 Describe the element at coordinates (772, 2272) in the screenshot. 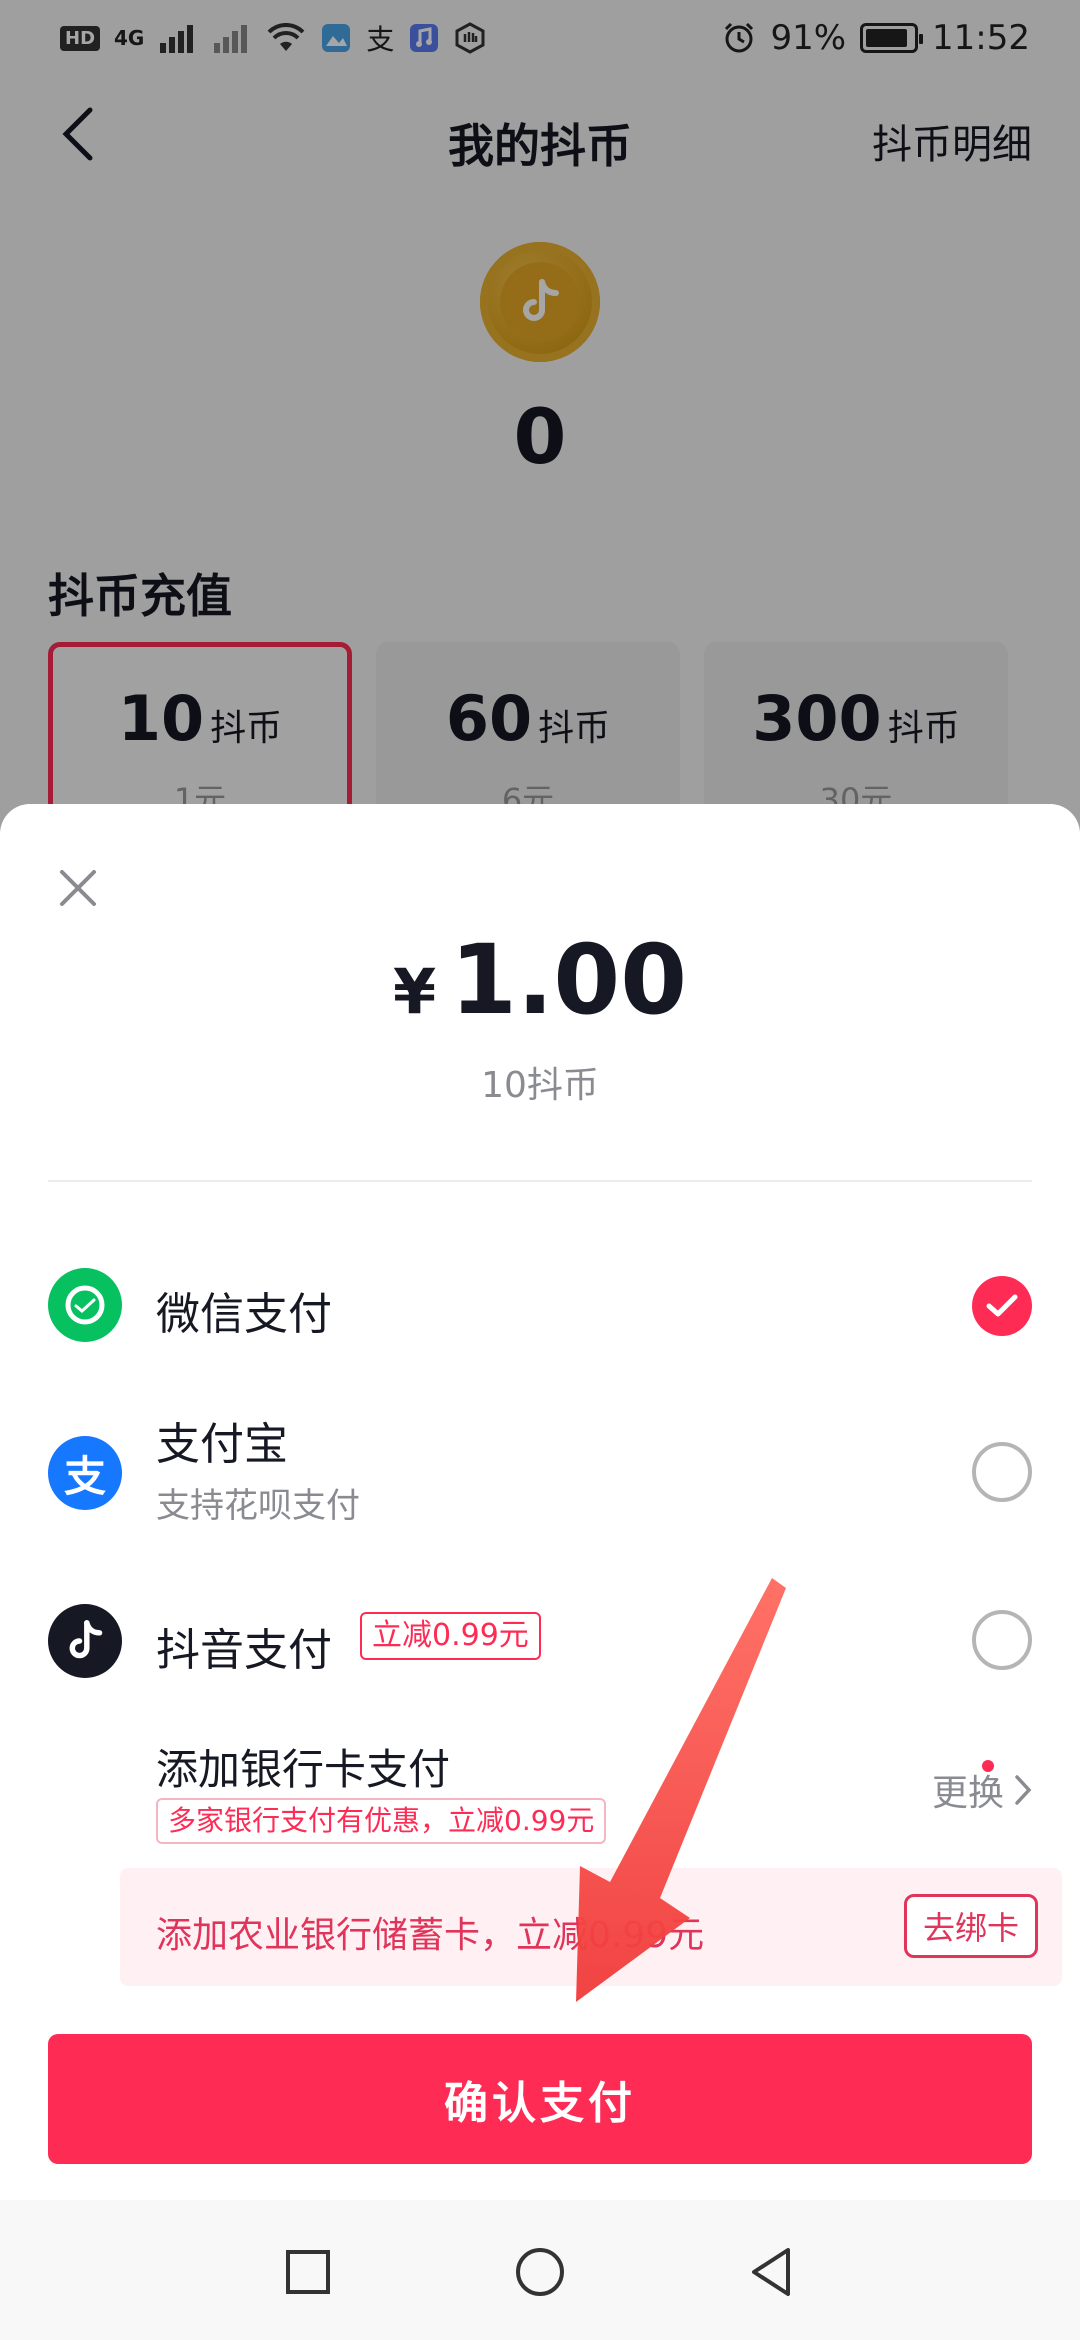

I see `back-nav-button` at that location.